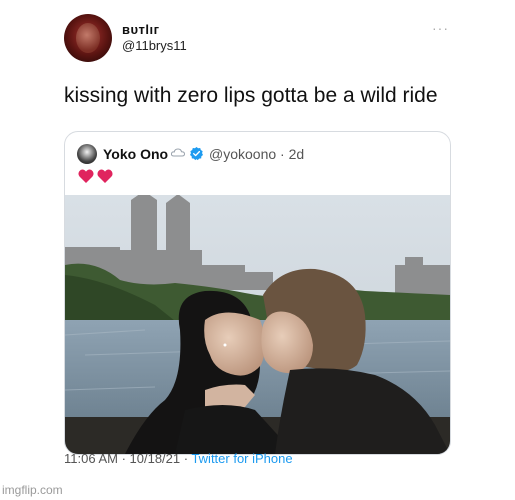 The height and width of the screenshot is (500, 515). I want to click on hearts-emoji, so click(95, 176).